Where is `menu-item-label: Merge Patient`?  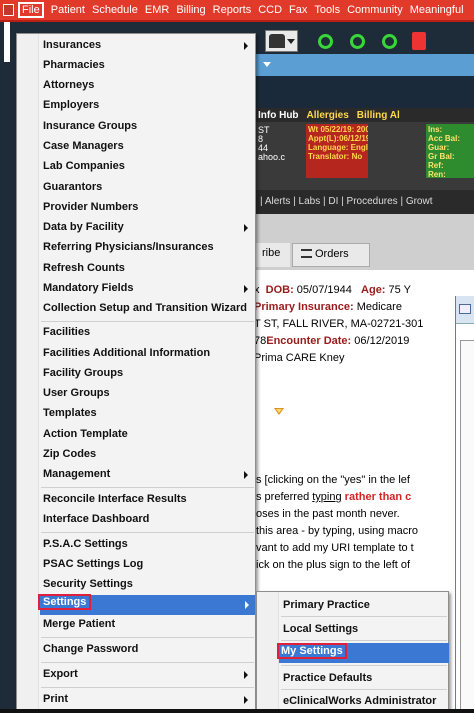 menu-item-label: Merge Patient is located at coordinates (79, 624).